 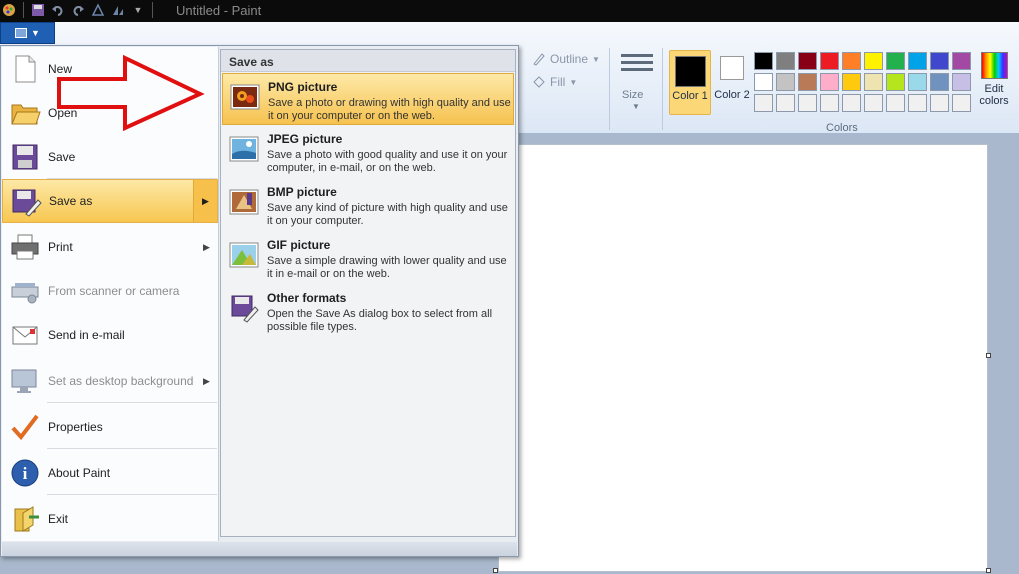 I want to click on gif-picture-icon, so click(x=244, y=255).